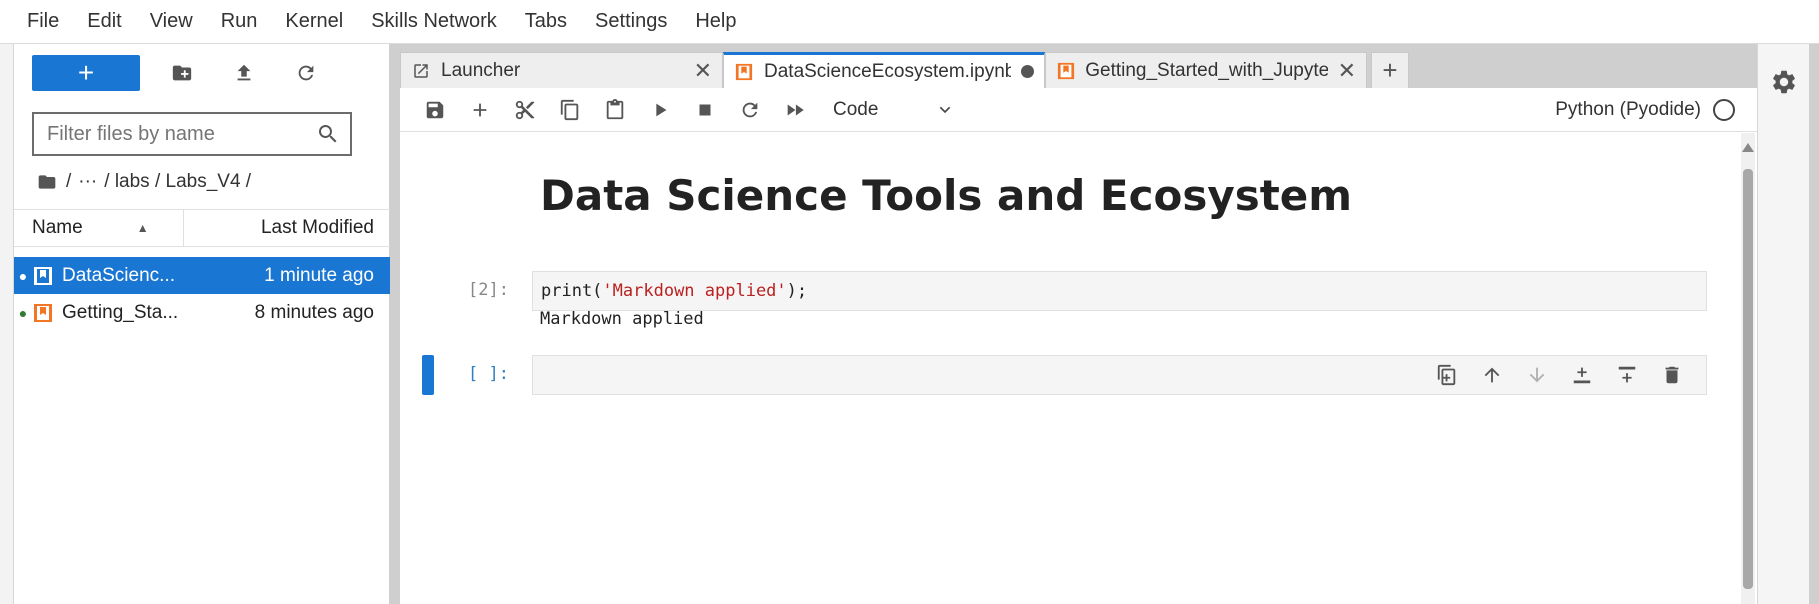 This screenshot has width=1819, height=604. What do you see at coordinates (694, 291) in the screenshot?
I see `code-string: 'Markdown applied'` at bounding box center [694, 291].